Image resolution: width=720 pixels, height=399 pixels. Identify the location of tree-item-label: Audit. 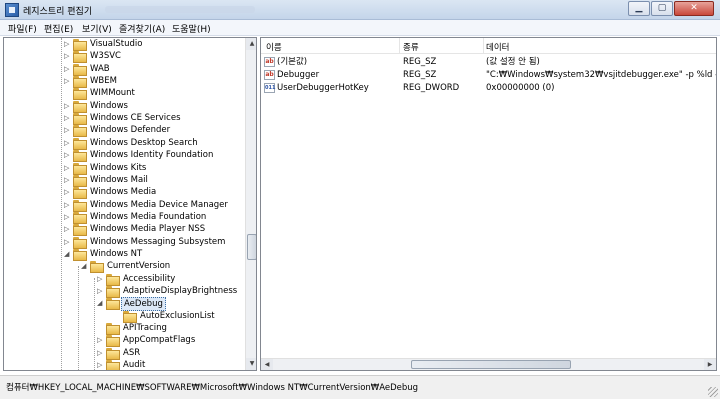
(134, 365).